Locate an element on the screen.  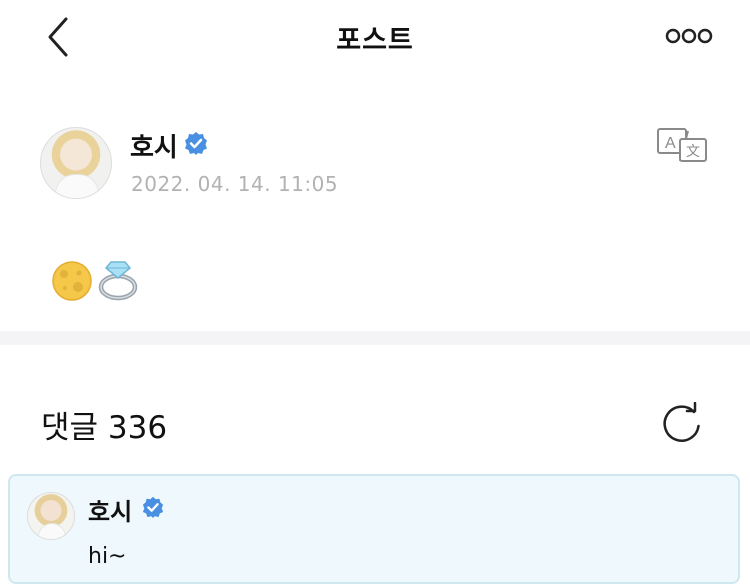
refresh-button is located at coordinates (682, 422).